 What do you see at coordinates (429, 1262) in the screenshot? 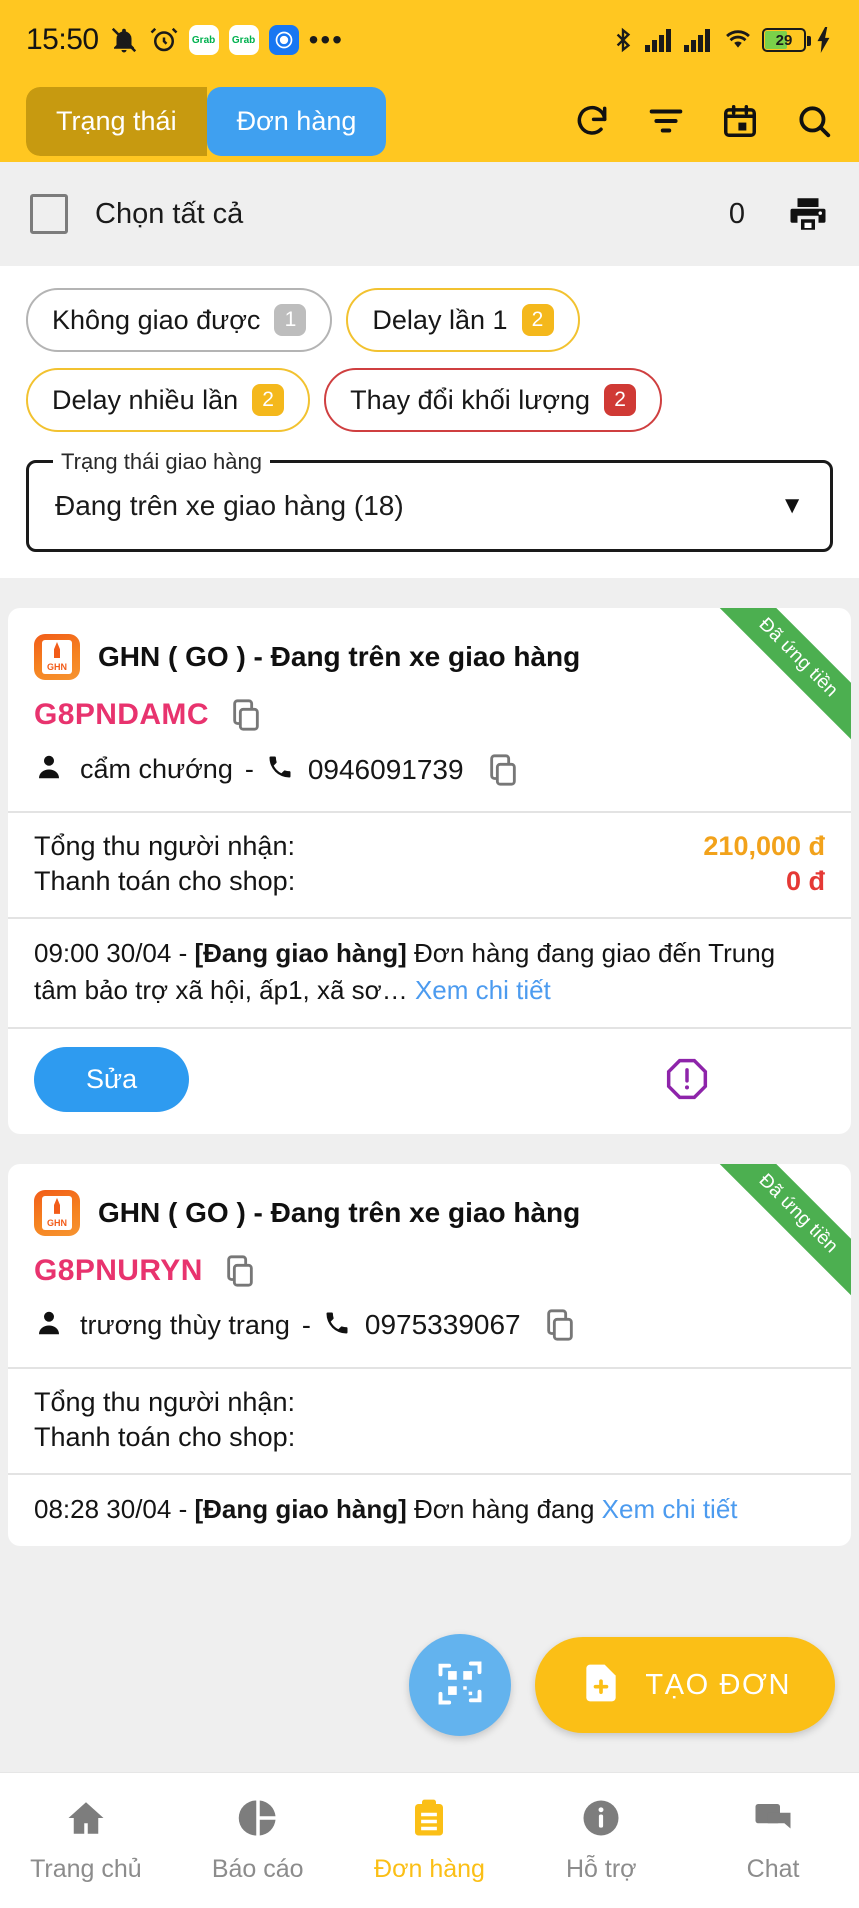
I see `order-code-row: G8PNURYN` at bounding box center [429, 1262].